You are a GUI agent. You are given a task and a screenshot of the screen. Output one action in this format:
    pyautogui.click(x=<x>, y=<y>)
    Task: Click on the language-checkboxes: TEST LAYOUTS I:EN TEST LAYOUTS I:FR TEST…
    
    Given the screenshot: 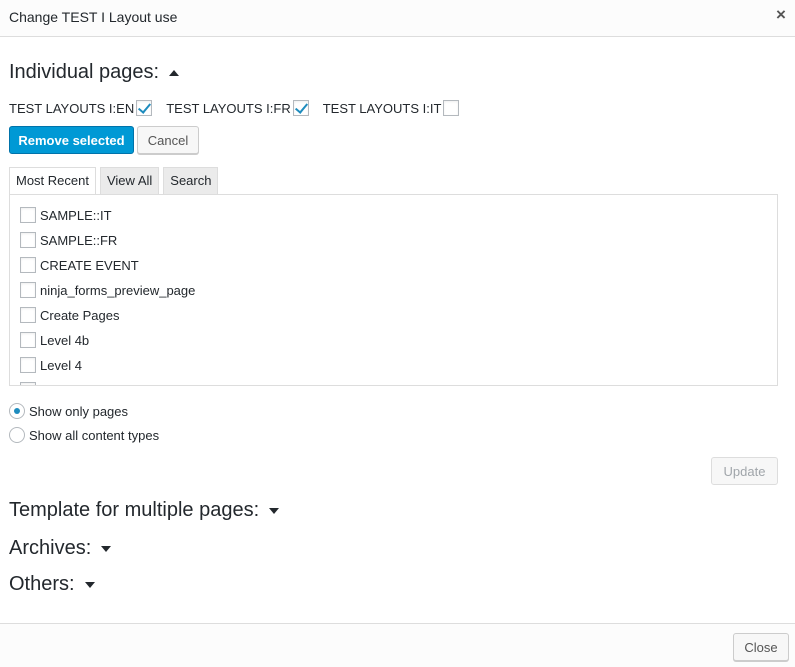 What is the action you would take?
    pyautogui.click(x=241, y=108)
    